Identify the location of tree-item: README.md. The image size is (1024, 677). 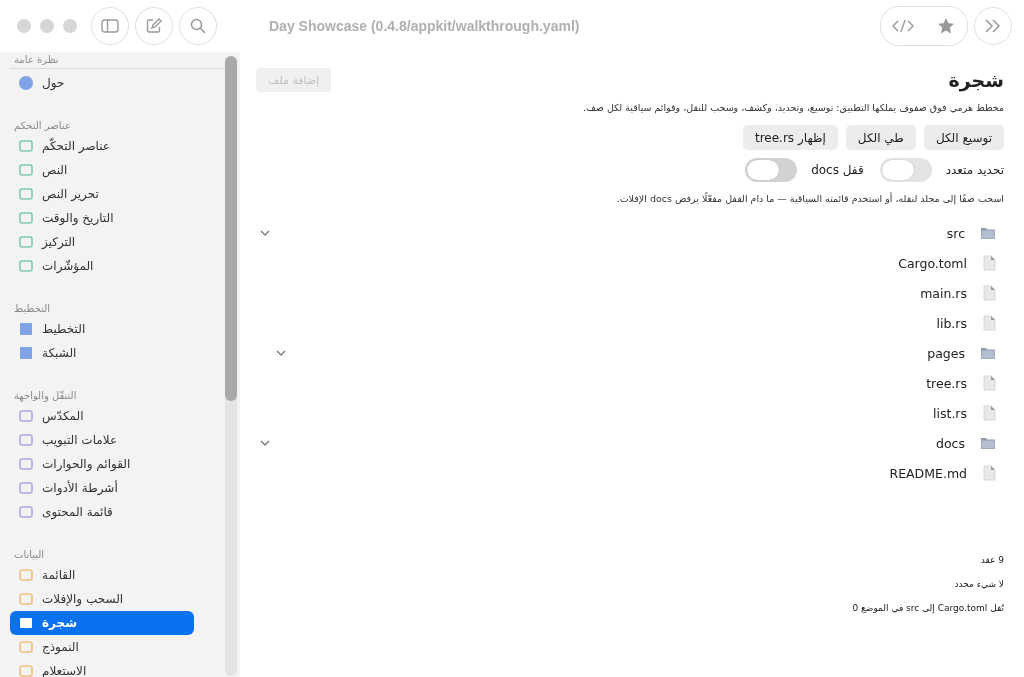
(928, 473).